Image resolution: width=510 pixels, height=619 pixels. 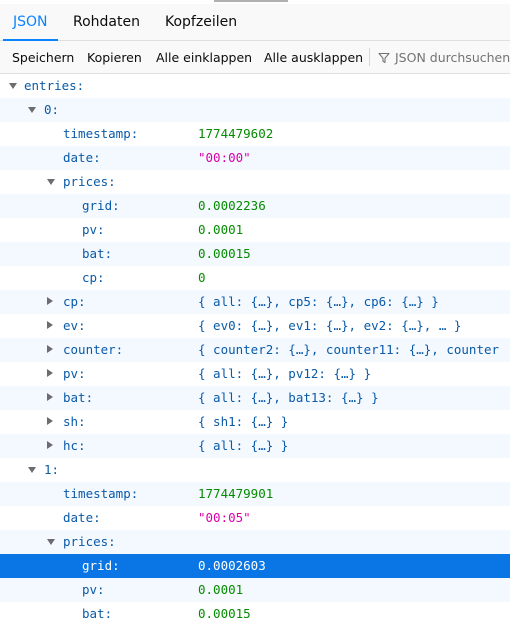 I want to click on tree-value: { ev0: {…}, ev1: {…}, ev2: {…}, … }, so click(x=330, y=325).